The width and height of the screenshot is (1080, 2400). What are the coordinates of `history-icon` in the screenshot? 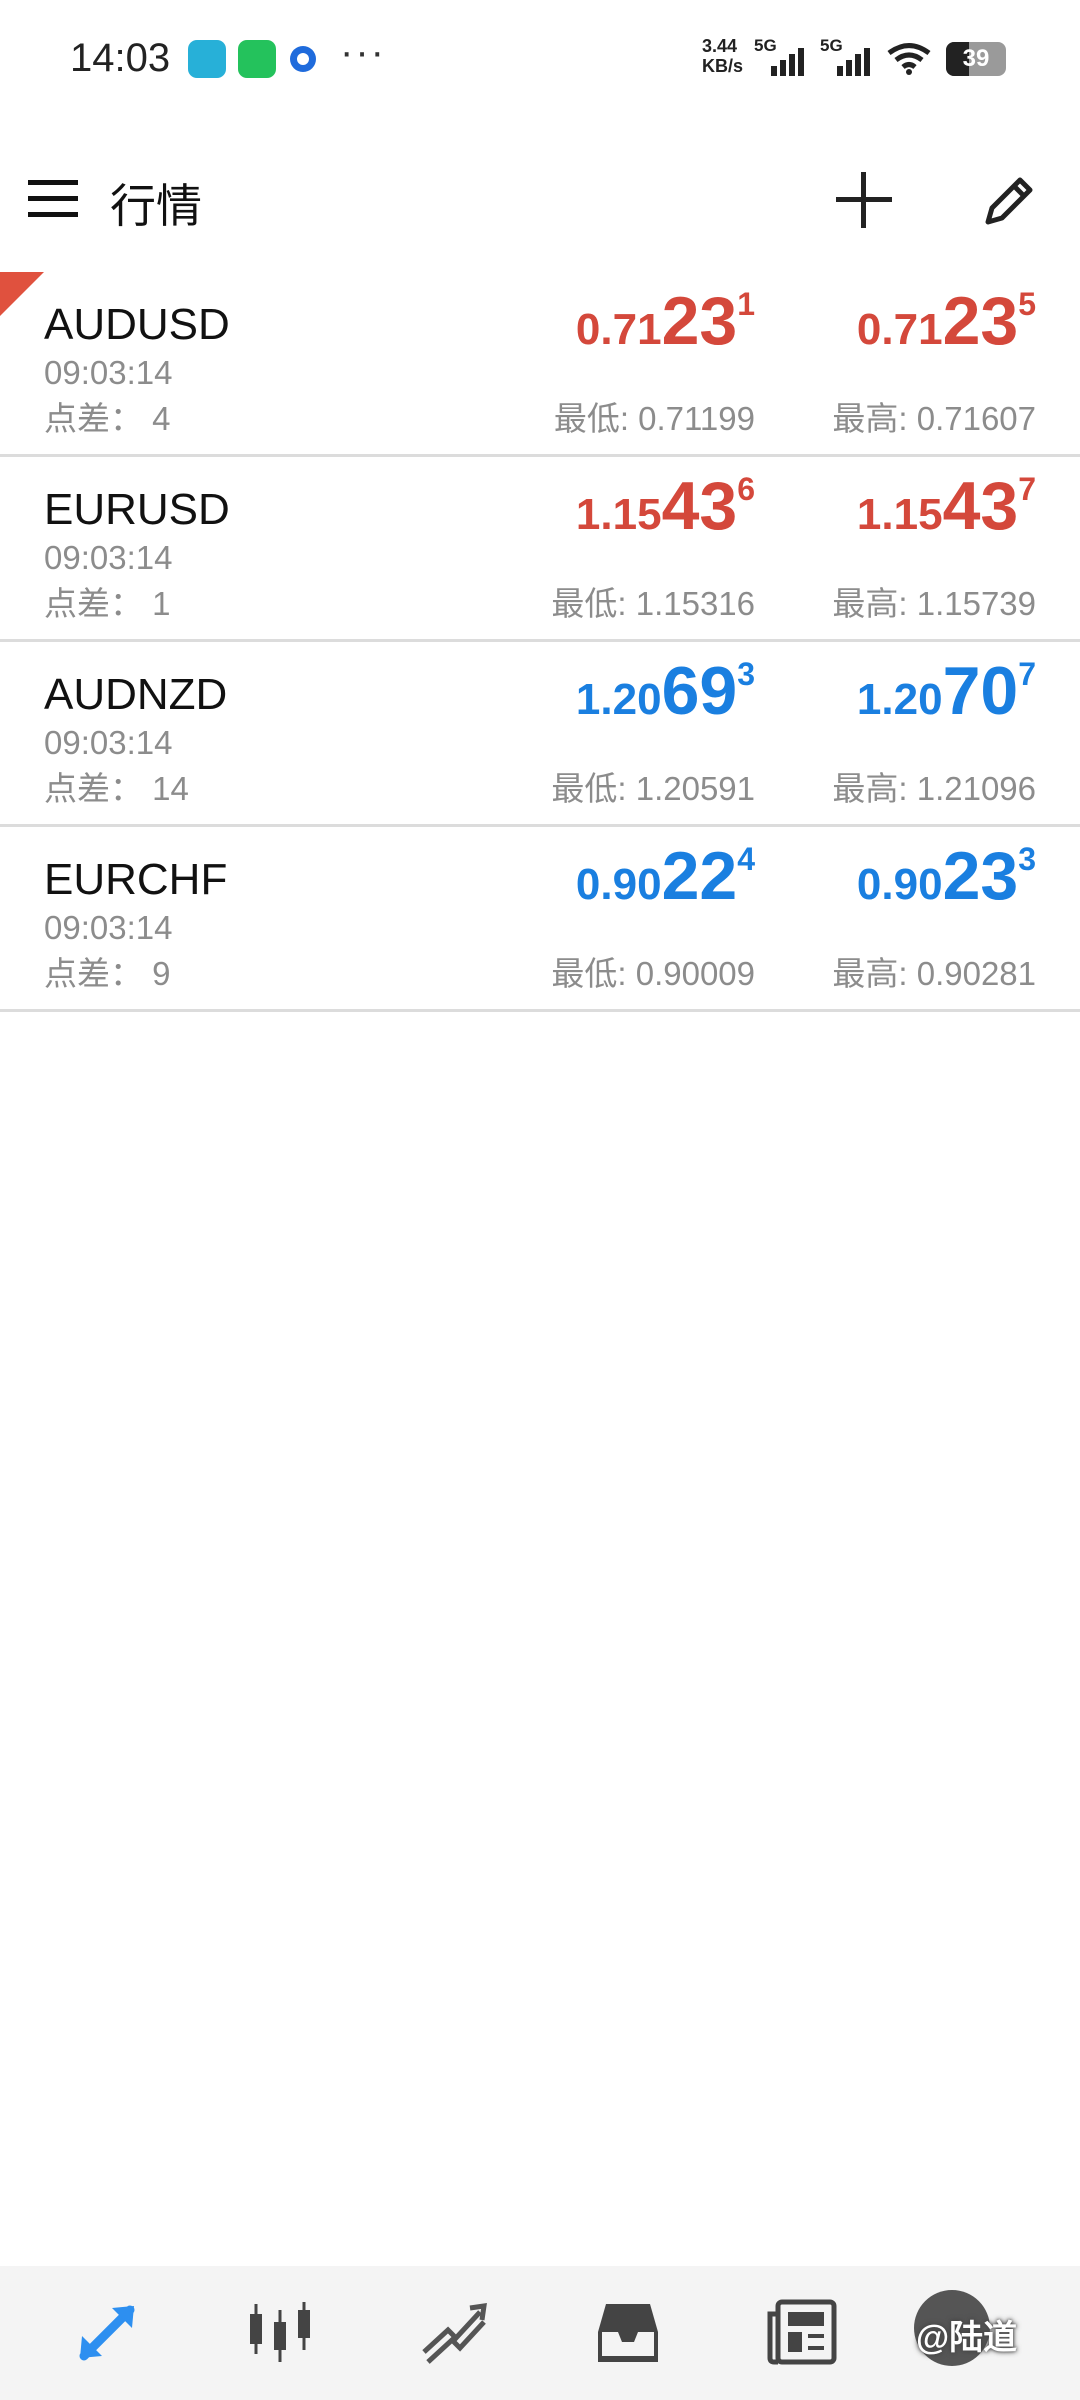 It's located at (628, 2332).